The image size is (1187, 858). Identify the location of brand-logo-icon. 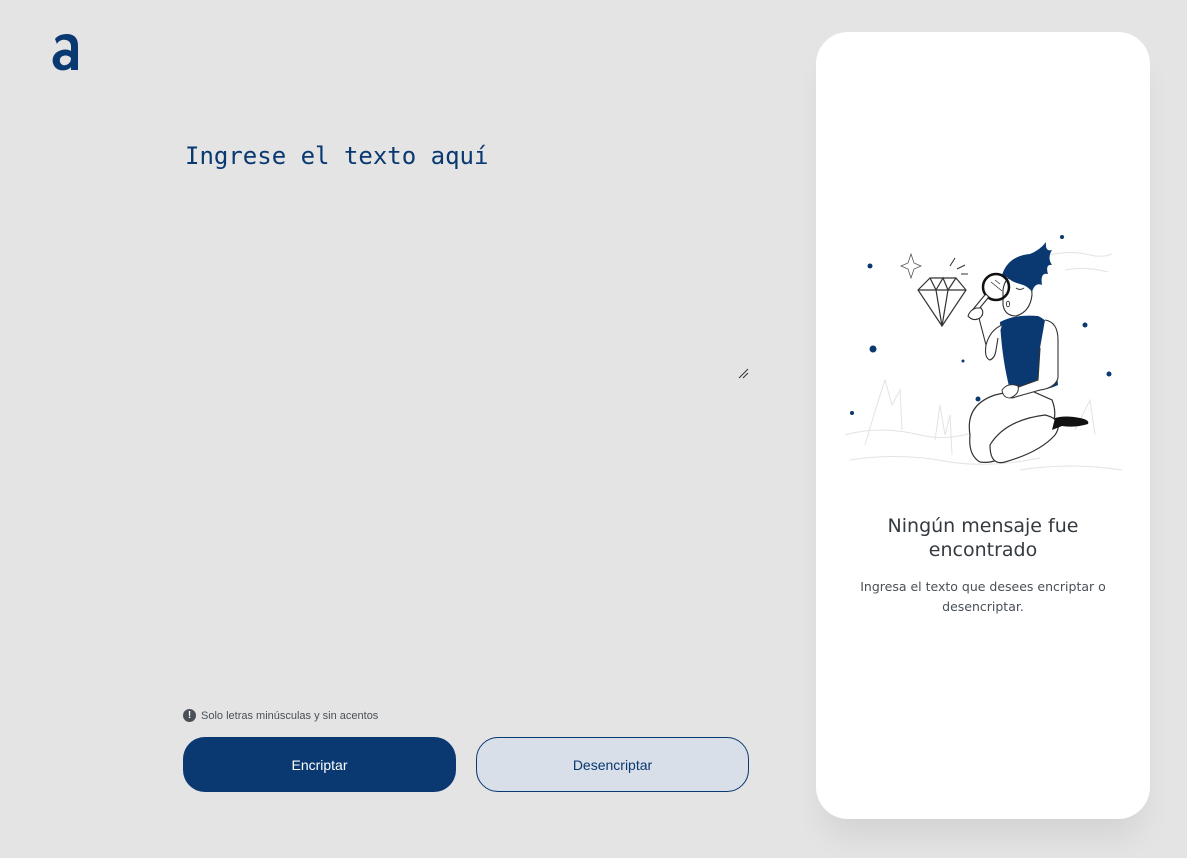
(66, 52).